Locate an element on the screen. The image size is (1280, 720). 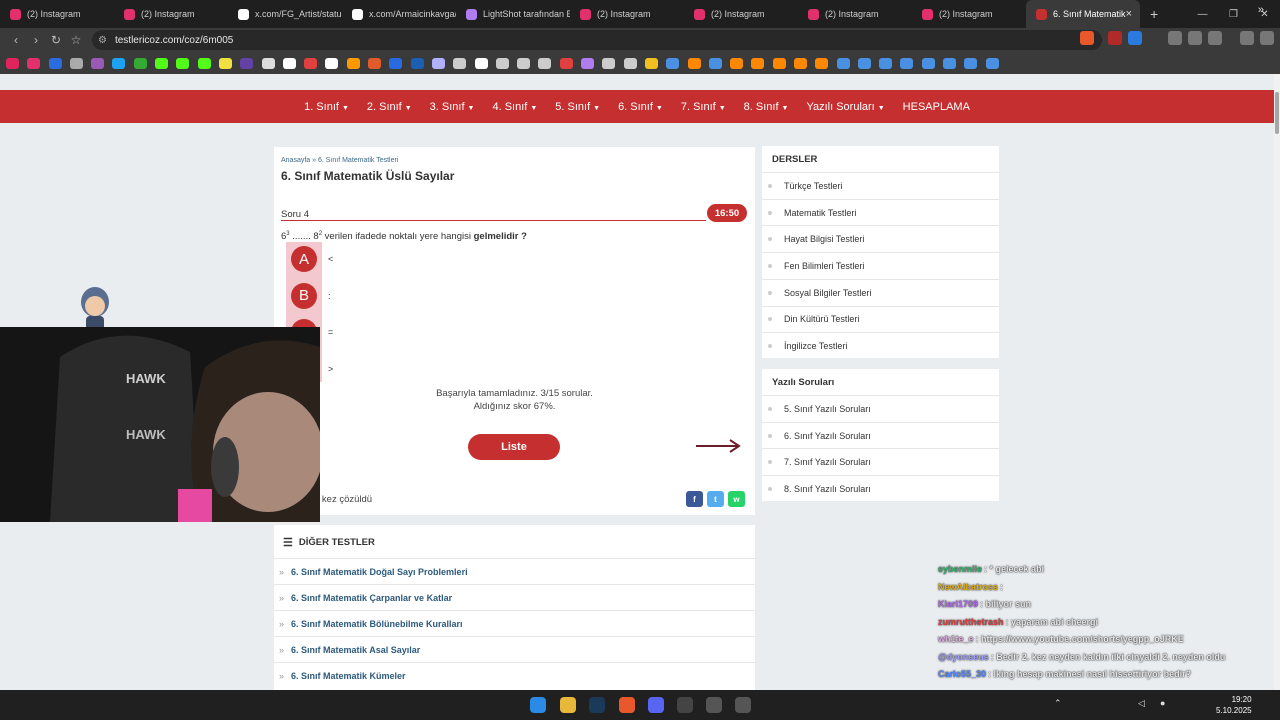
sidebar-link: 8. Sınıf Yazılı Soruları is located at coordinates (880, 488).